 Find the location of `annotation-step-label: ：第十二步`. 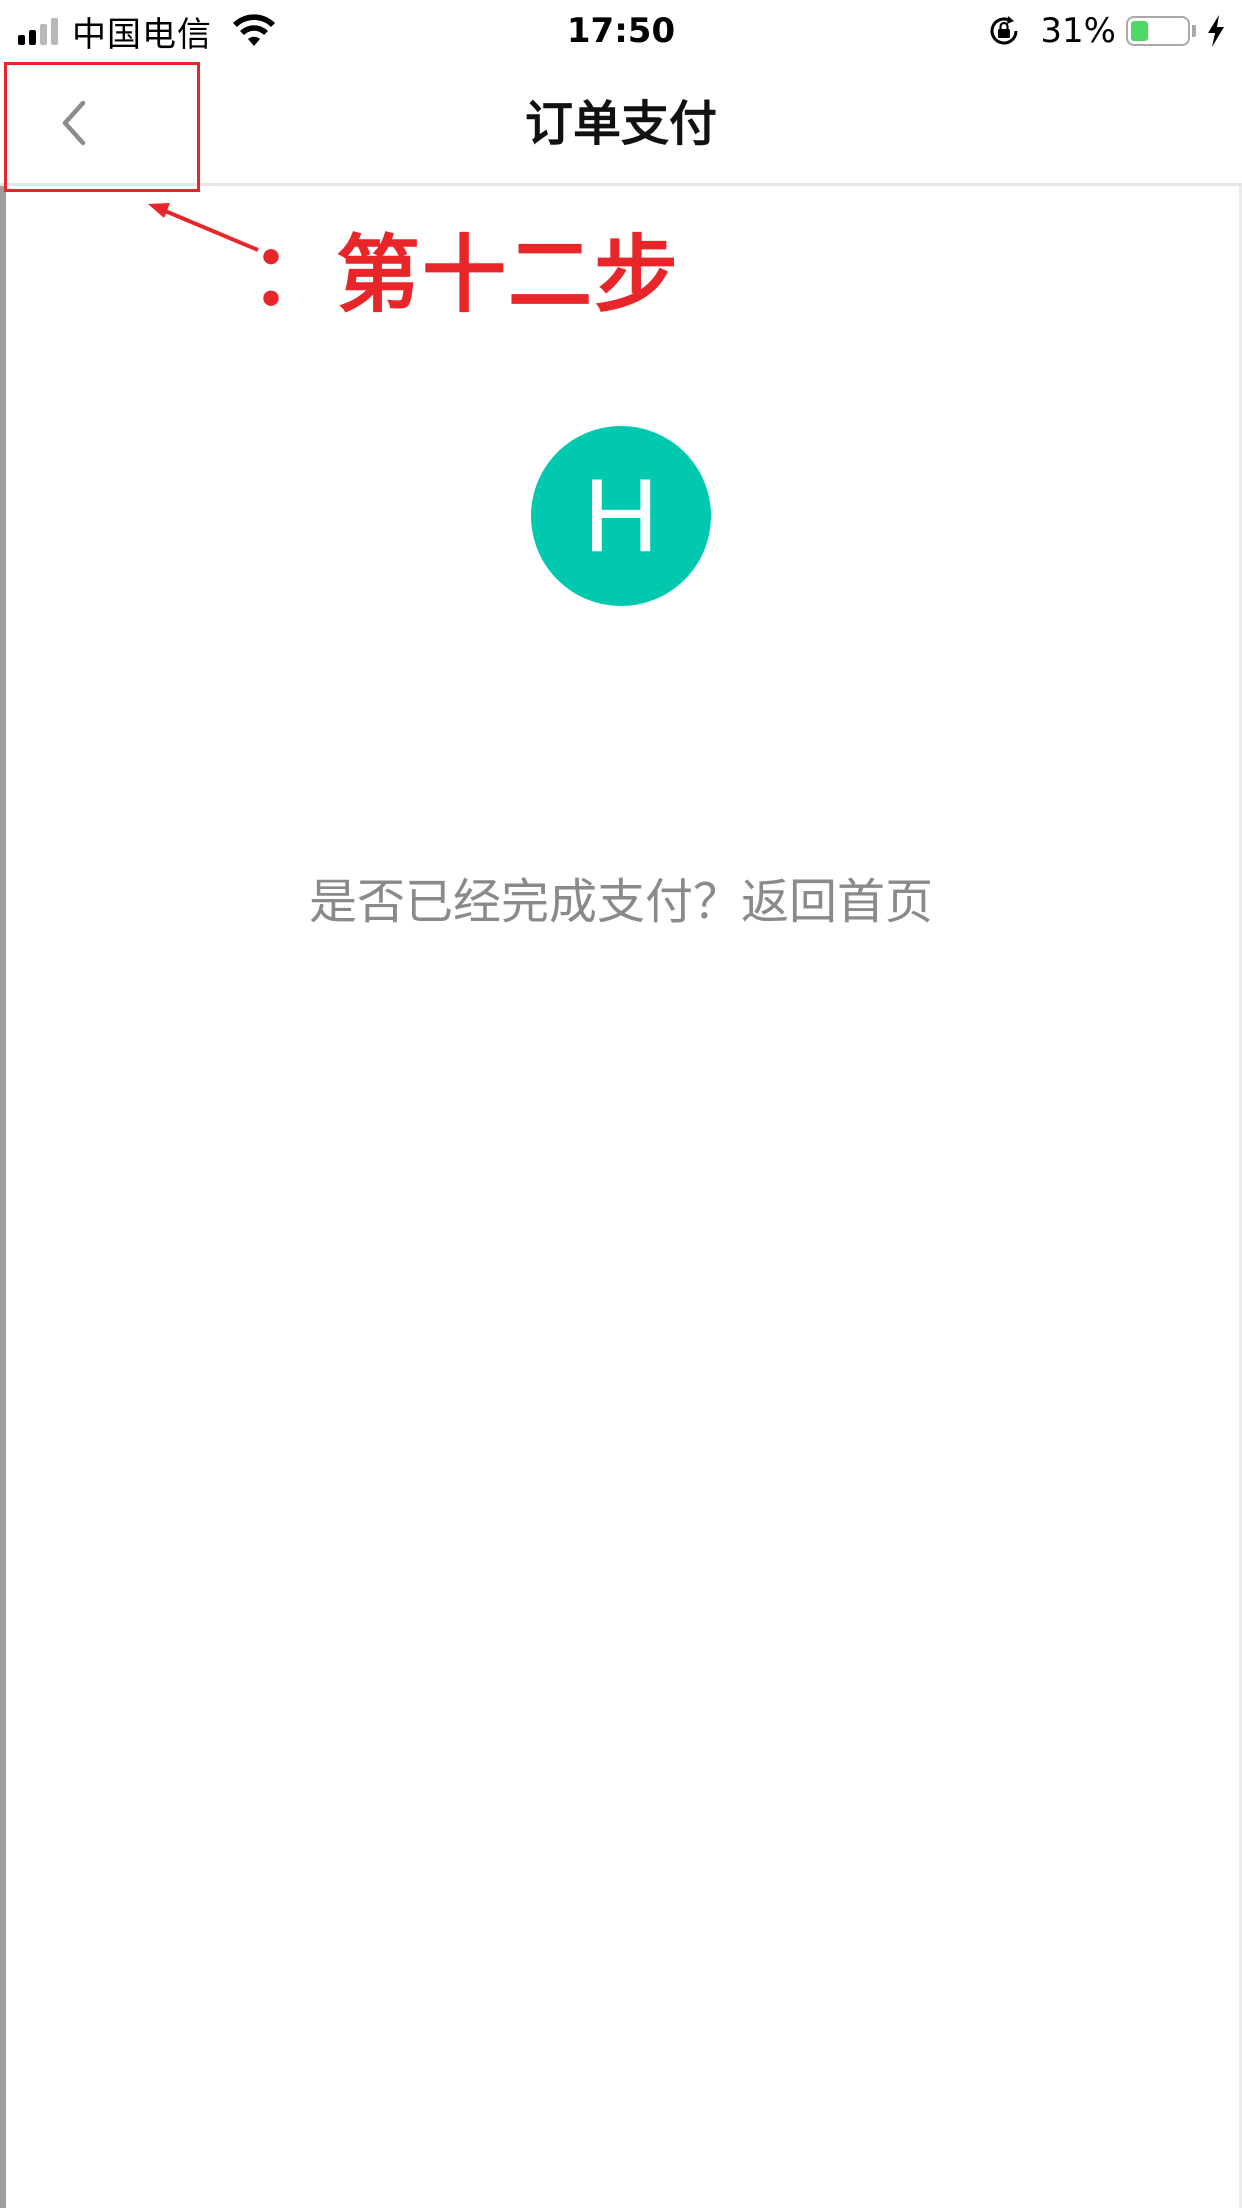

annotation-step-label: ：第十二步 is located at coordinates (465, 275).